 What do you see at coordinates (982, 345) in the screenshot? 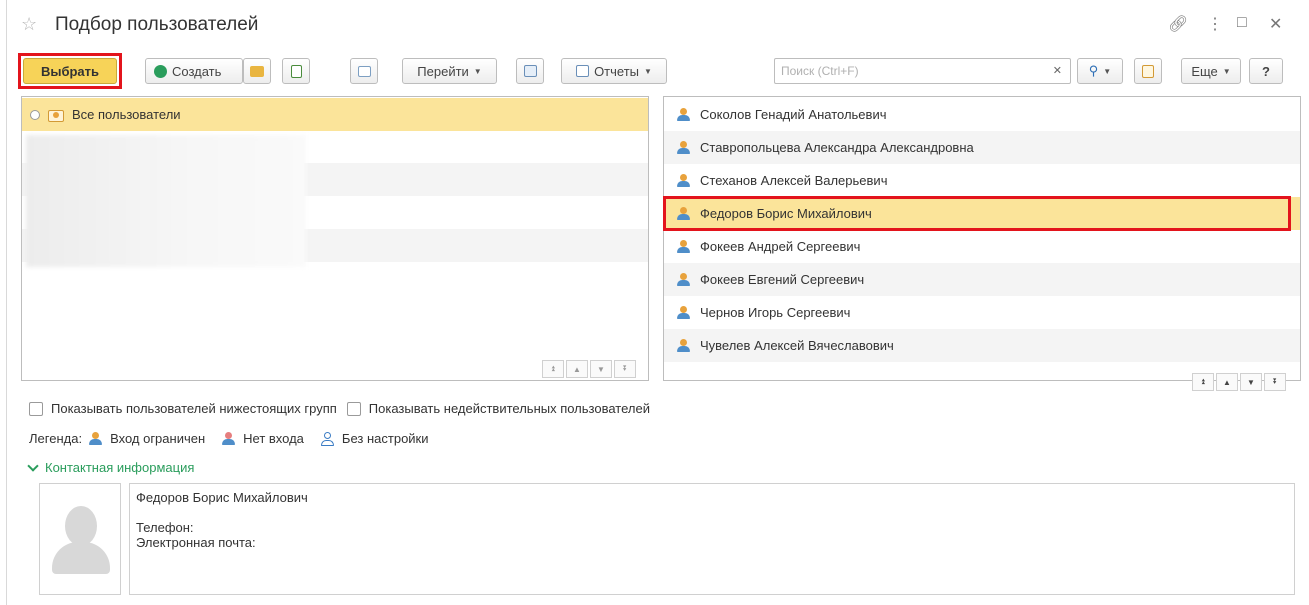
I see `list-item: Чувелев Алексей Вячеславович` at bounding box center [982, 345].